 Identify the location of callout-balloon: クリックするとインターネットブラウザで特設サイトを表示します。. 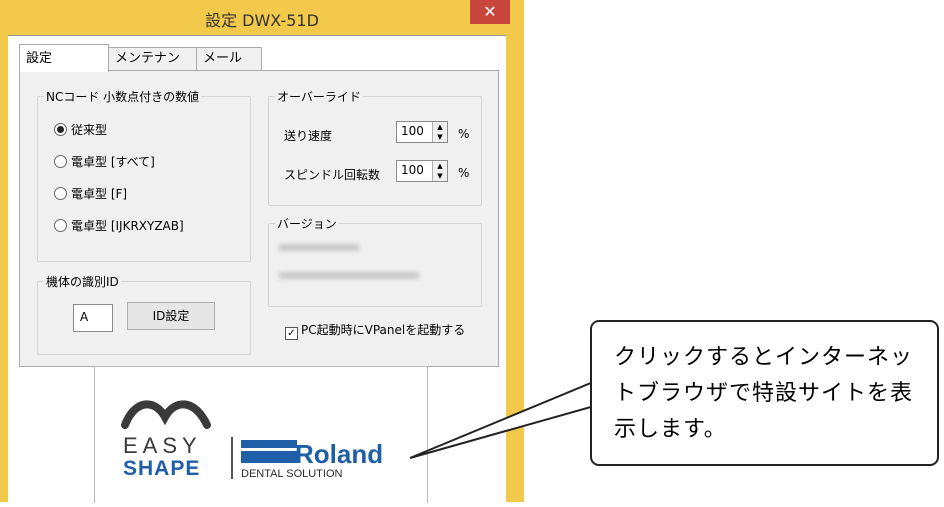
(764, 393).